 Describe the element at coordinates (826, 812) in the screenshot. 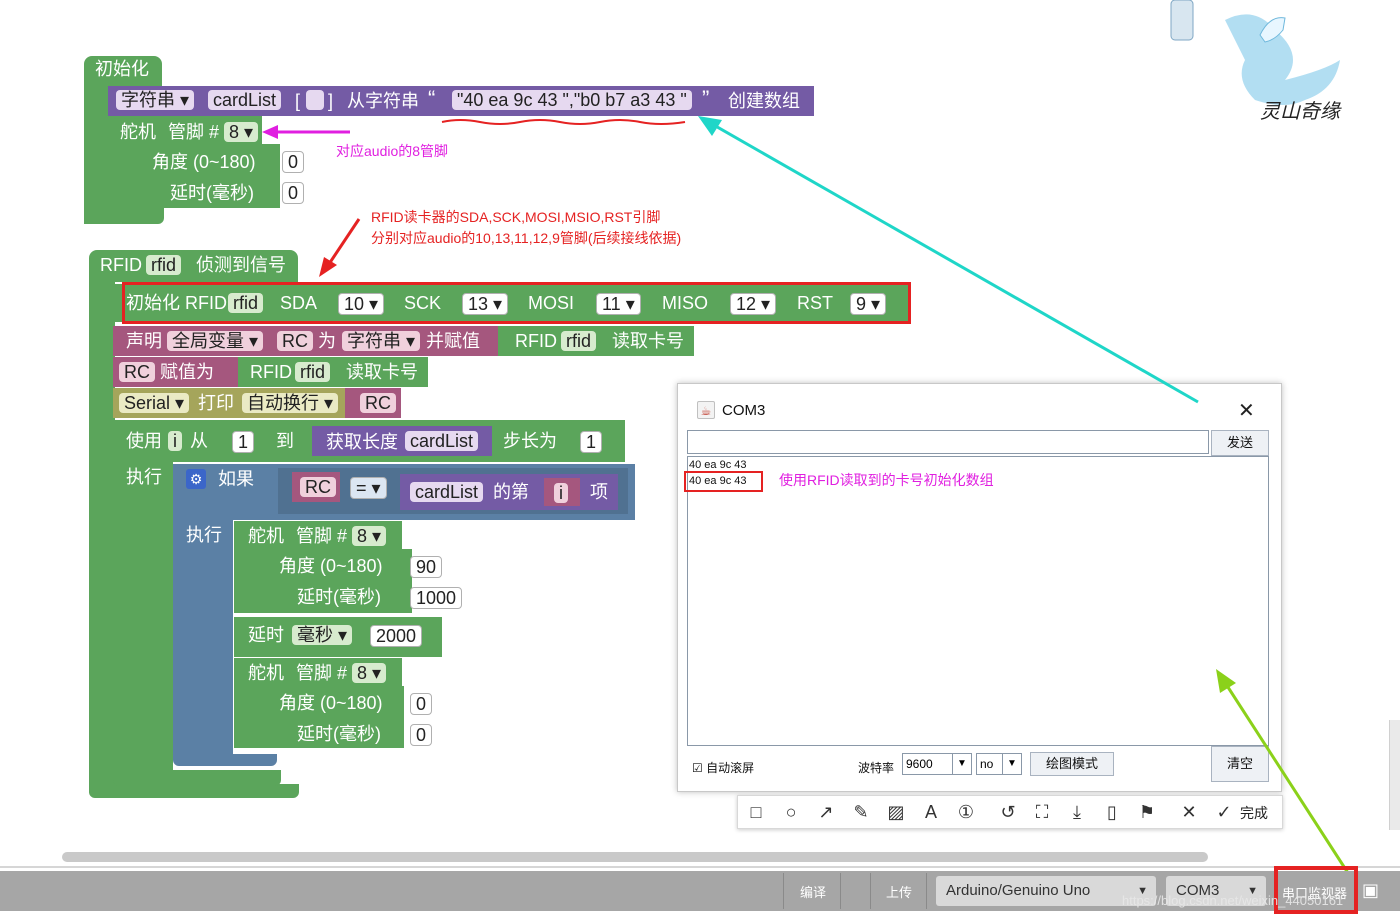

I see `arrow-icon: ↗` at that location.